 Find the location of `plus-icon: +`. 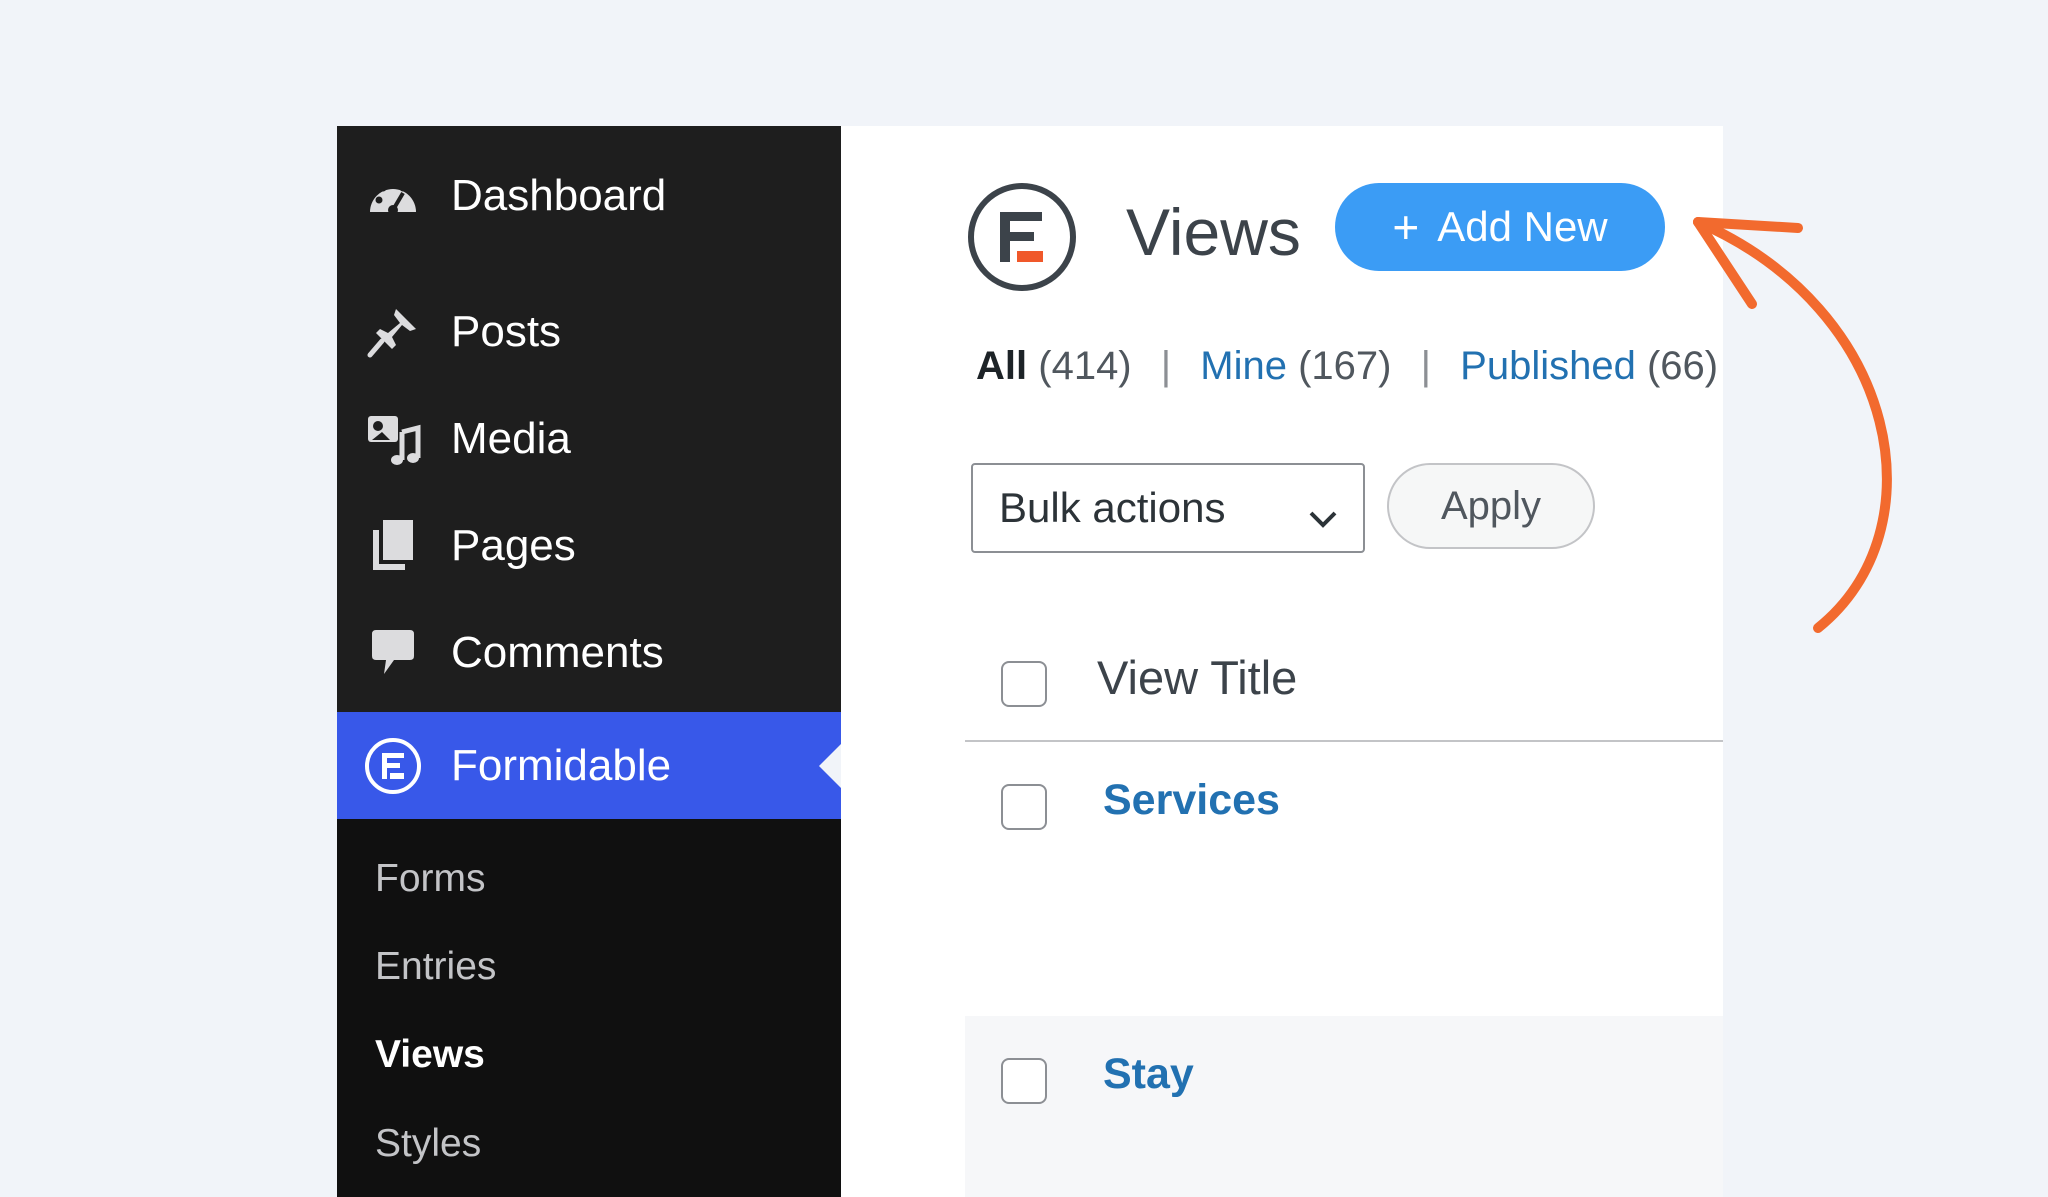

plus-icon: + is located at coordinates (1406, 227).